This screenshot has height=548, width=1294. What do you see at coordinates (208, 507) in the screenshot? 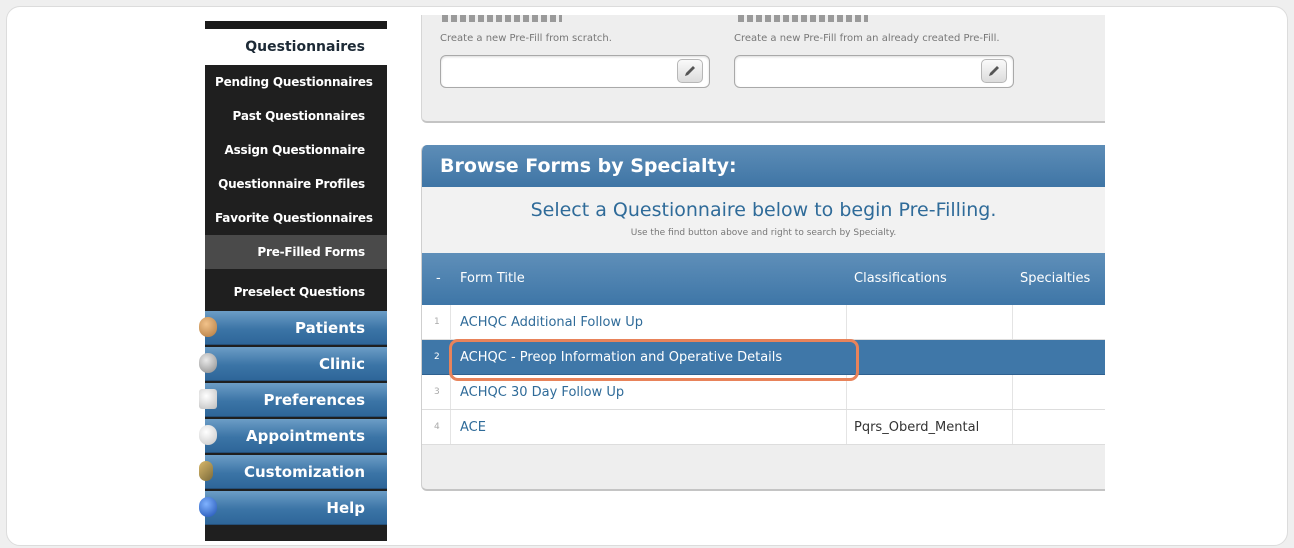
I see `help-icon` at bounding box center [208, 507].